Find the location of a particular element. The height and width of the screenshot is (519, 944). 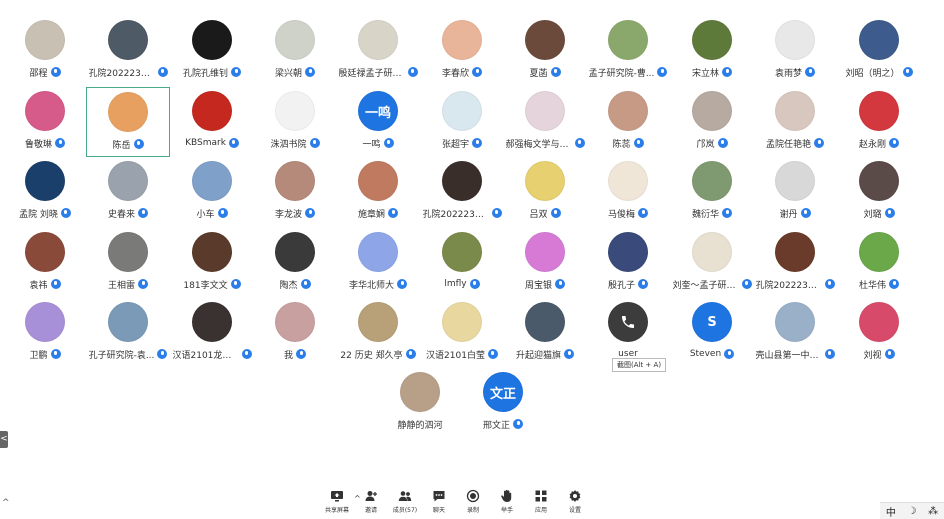

participant-name-row: 周宝银 is located at coordinates (545, 284).